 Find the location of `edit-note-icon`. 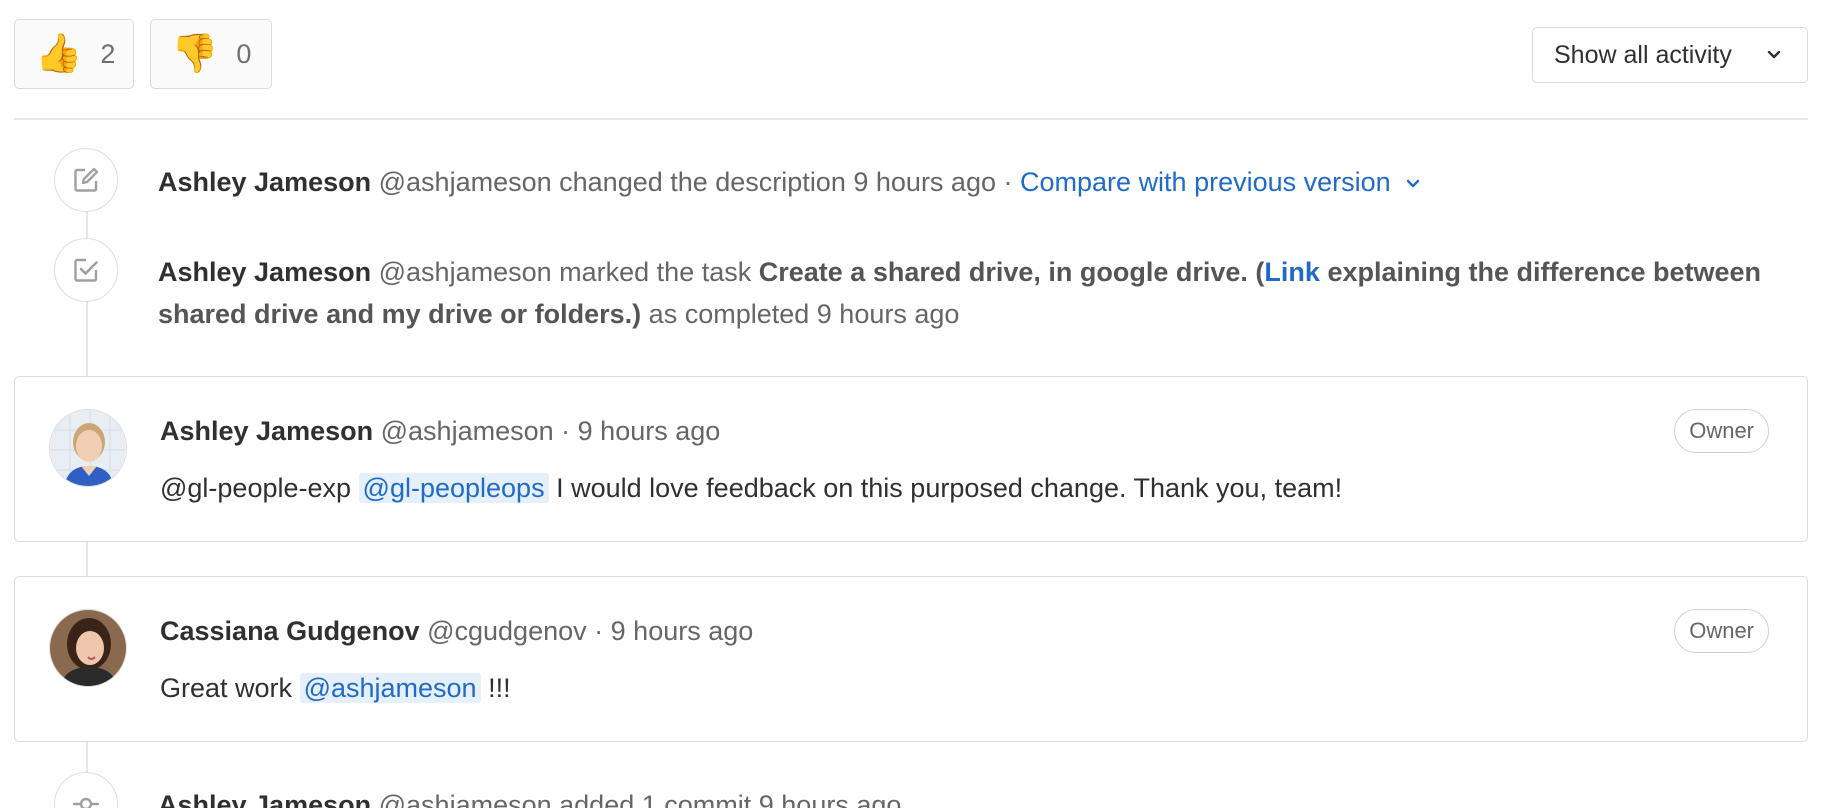

edit-note-icon is located at coordinates (86, 180).